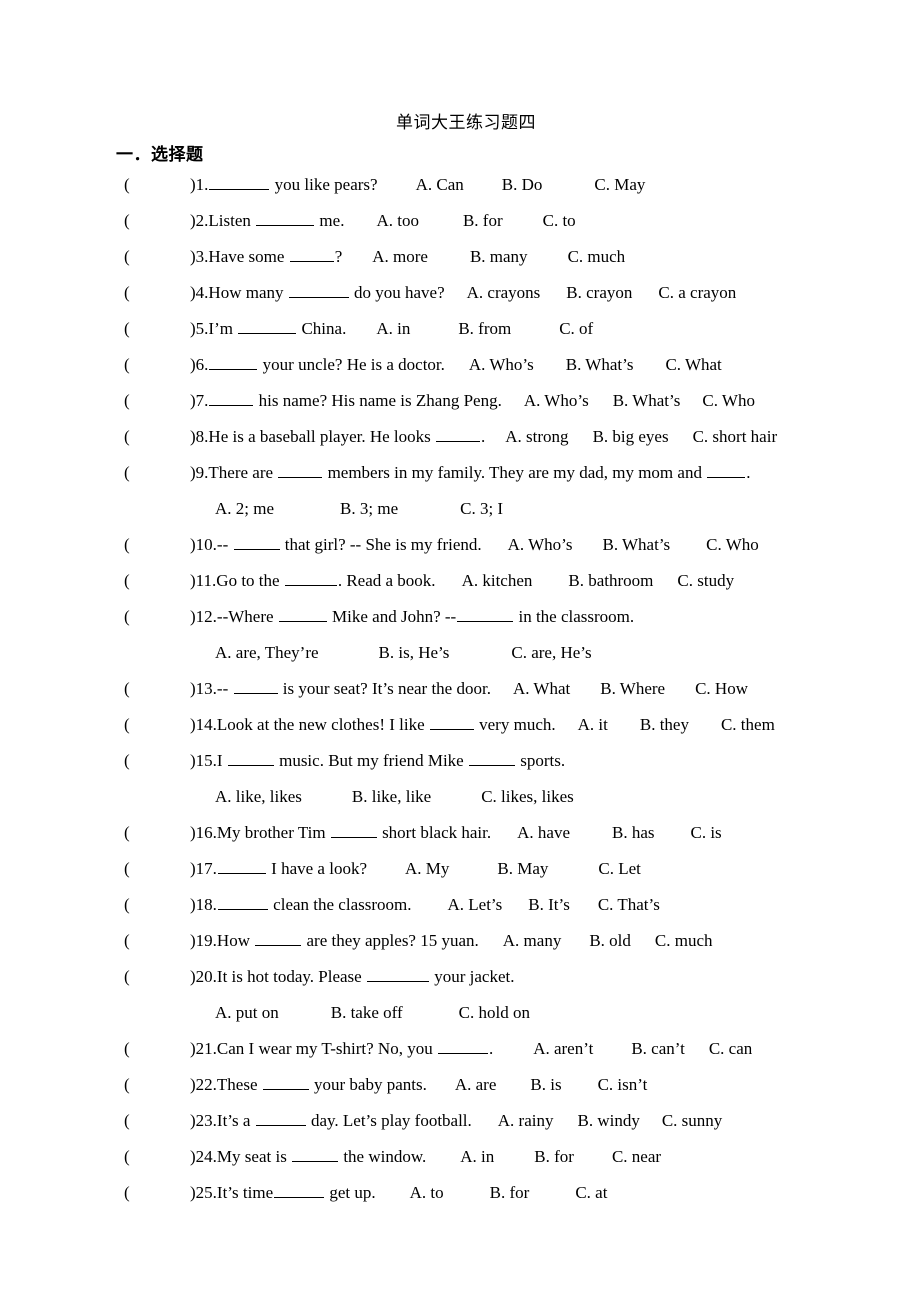 The image size is (920, 1302). What do you see at coordinates (414, 653) in the screenshot?
I see `answer-option: B. is, He’s` at bounding box center [414, 653].